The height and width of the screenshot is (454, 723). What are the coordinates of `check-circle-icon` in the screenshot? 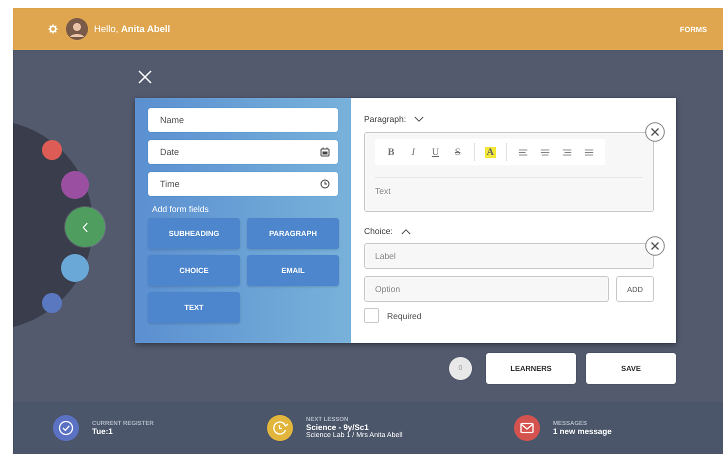 It's located at (66, 428).